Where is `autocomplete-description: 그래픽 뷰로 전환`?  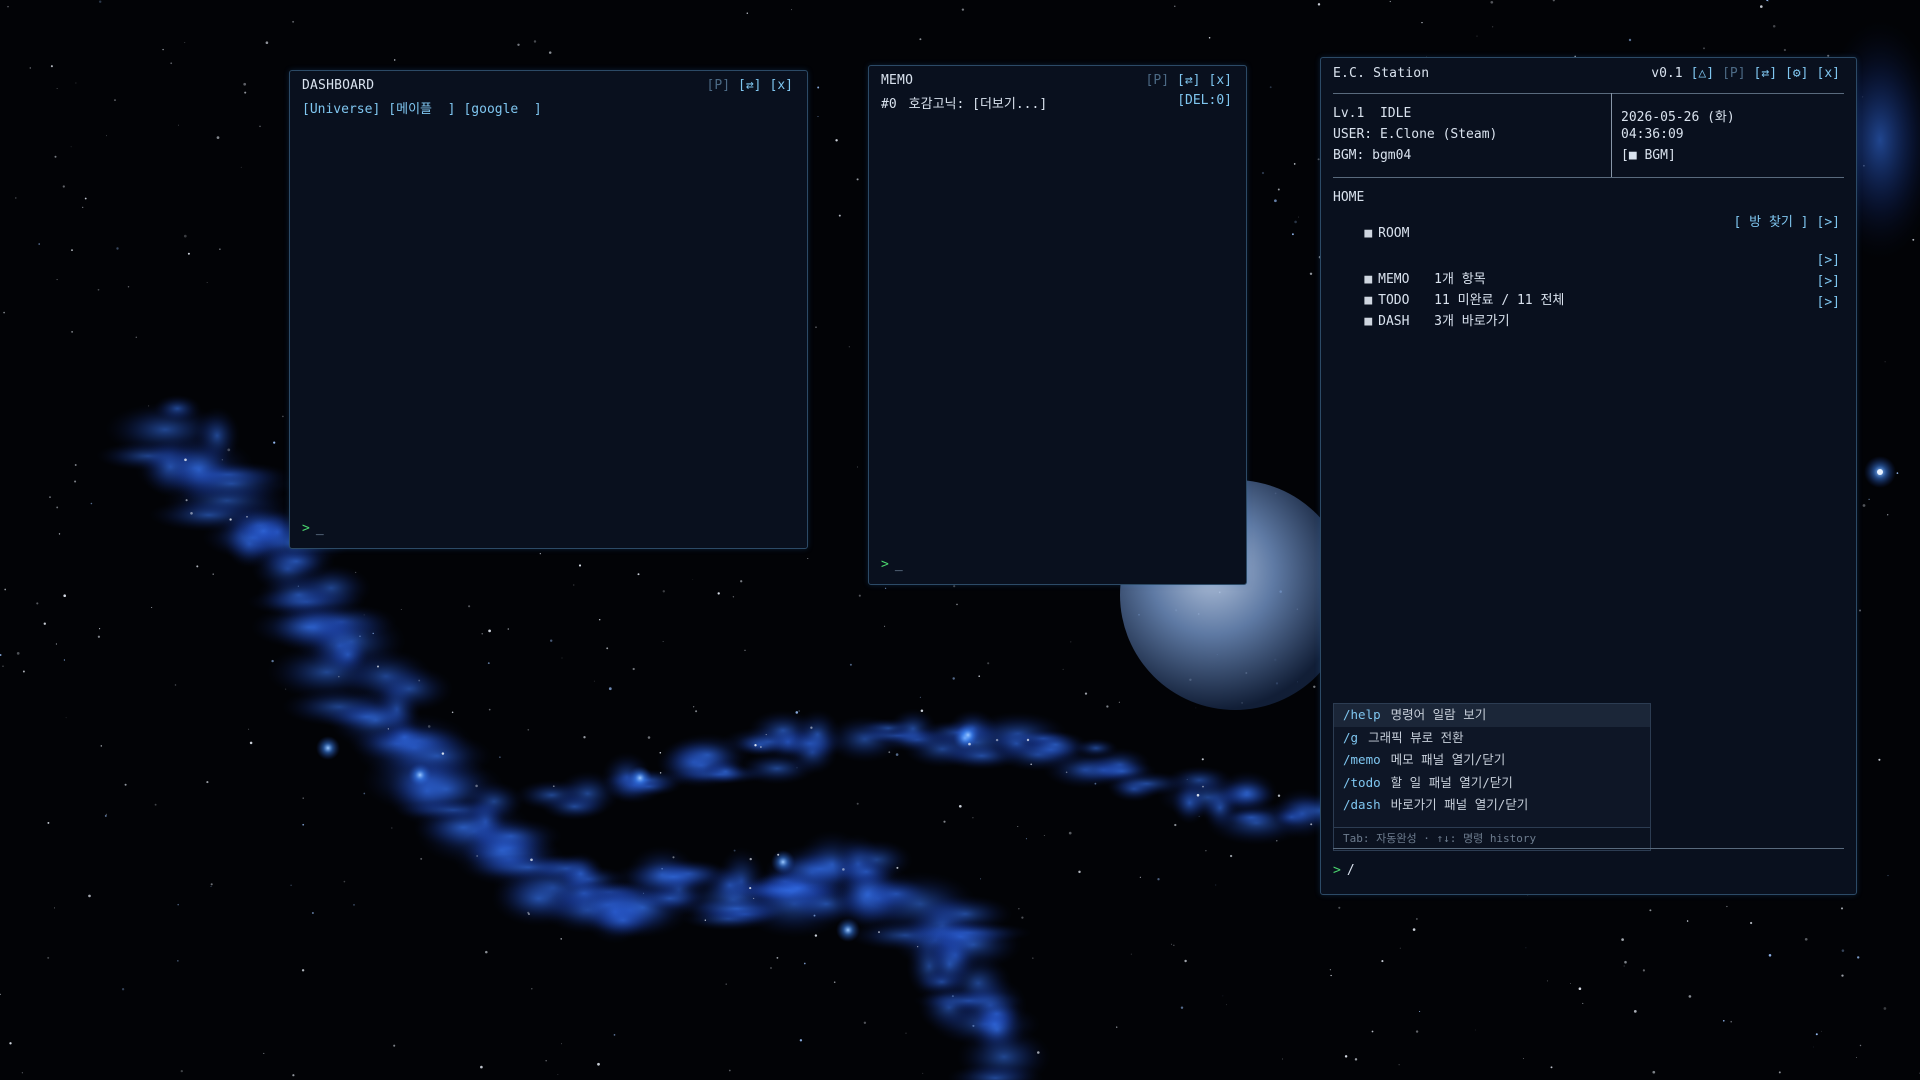 autocomplete-description: 그래픽 뷰로 전환 is located at coordinates (1416, 737).